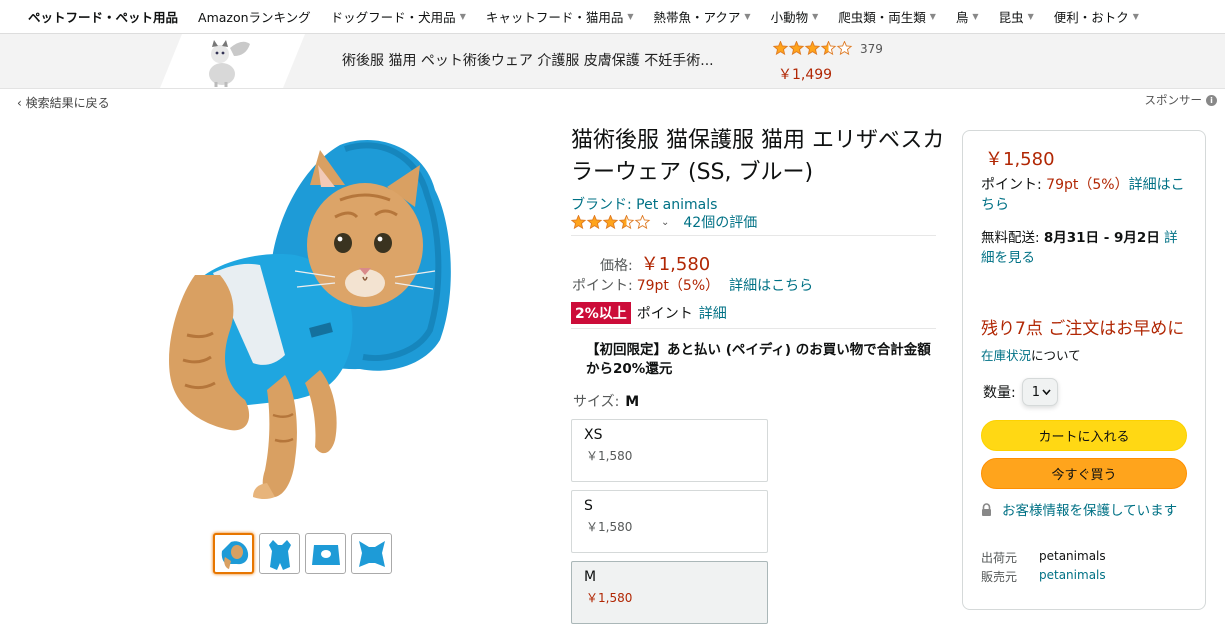 The image size is (1225, 624). I want to click on quantity-select: 1, so click(1039, 392).